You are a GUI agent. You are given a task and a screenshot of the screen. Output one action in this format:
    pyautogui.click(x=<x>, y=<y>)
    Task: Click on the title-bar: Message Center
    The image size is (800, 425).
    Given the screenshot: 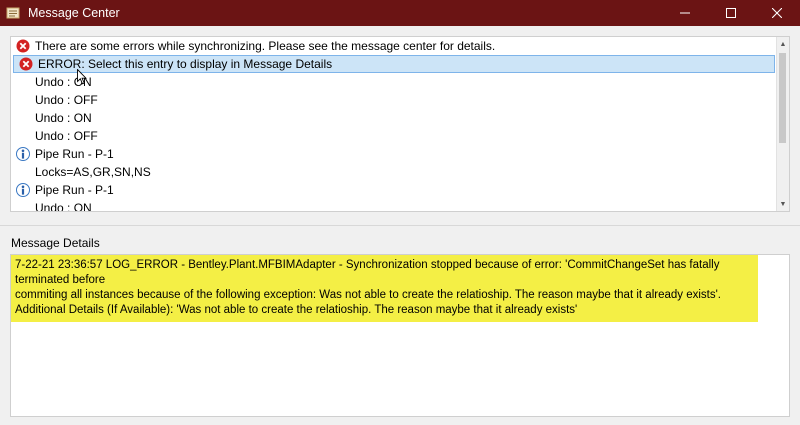 What is the action you would take?
    pyautogui.click(x=400, y=13)
    